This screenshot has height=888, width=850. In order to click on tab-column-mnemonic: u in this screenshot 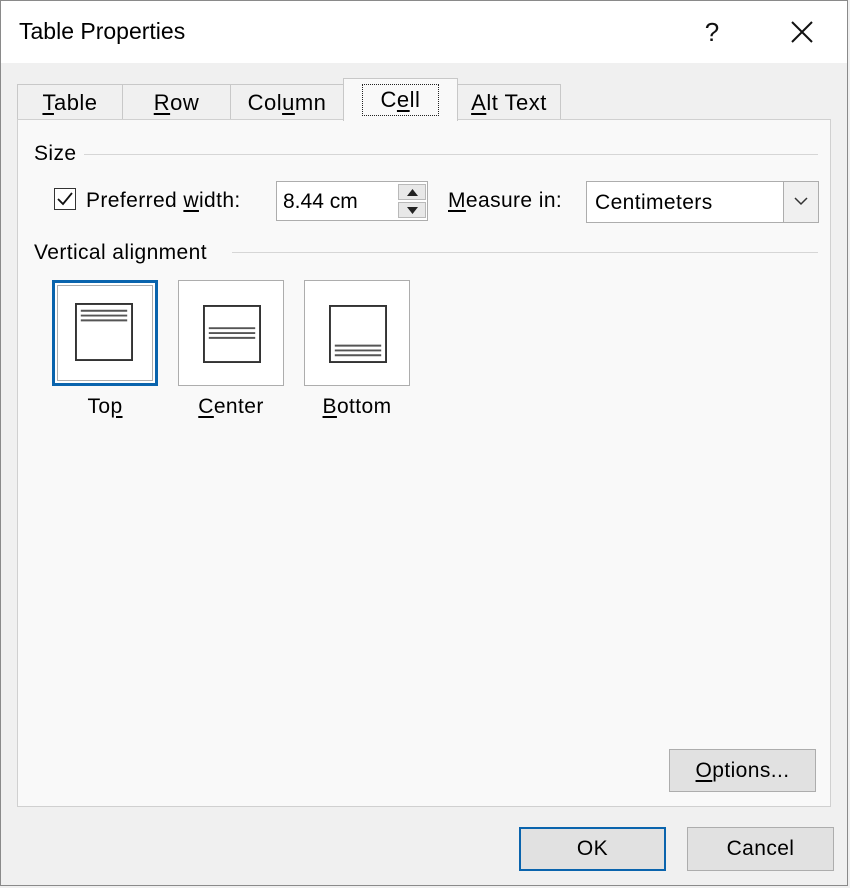, I will do `click(288, 102)`.